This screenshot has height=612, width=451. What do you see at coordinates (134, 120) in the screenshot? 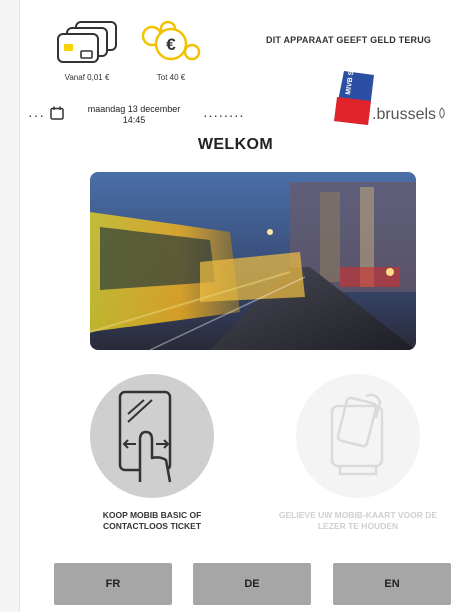
I see `current-time: 14:45` at bounding box center [134, 120].